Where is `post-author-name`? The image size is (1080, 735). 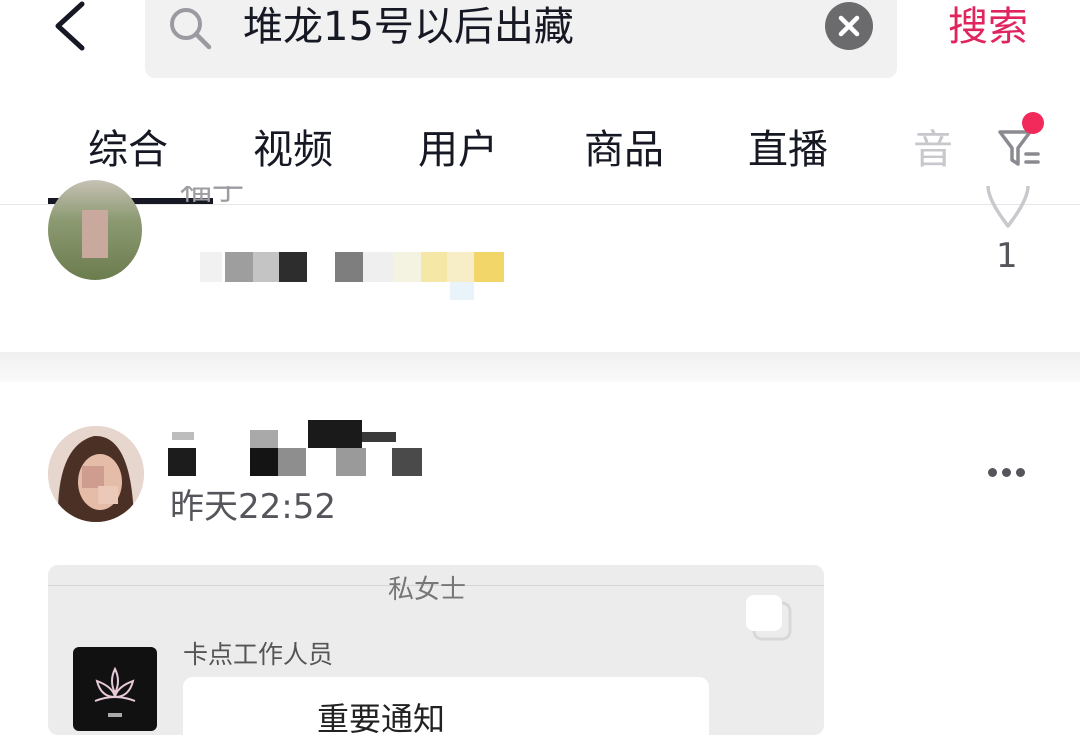 post-author-name is located at coordinates (303, 450).